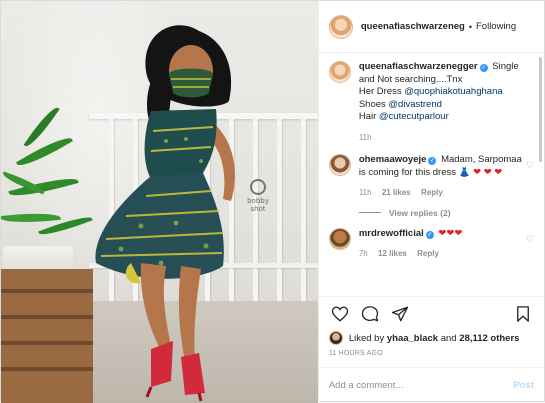 The width and height of the screenshot is (545, 403). I want to click on comments-scrollbar, so click(540, 109).